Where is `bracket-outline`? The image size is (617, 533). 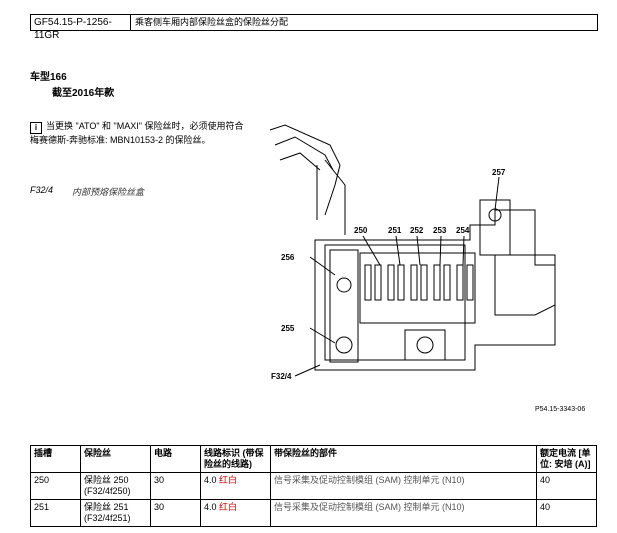 bracket-outline is located at coordinates (305, 170).